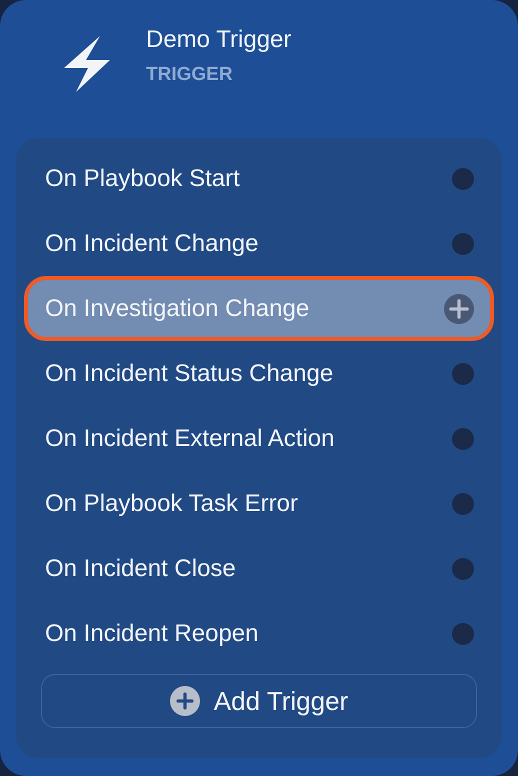  I want to click on add-icon, so click(459, 309).